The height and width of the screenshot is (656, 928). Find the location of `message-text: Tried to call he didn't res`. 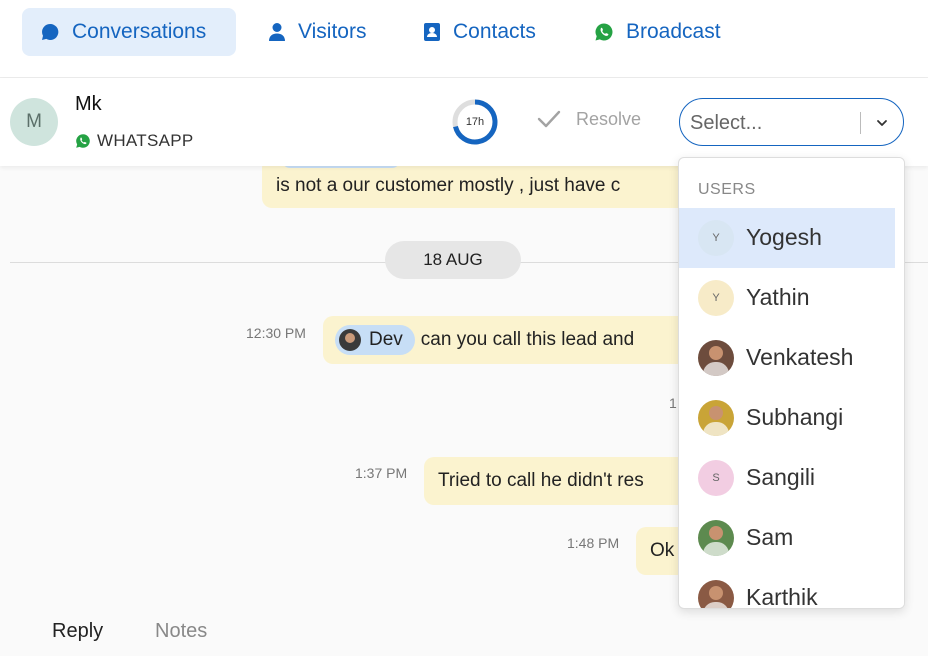

message-text: Tried to call he didn't res is located at coordinates (541, 480).